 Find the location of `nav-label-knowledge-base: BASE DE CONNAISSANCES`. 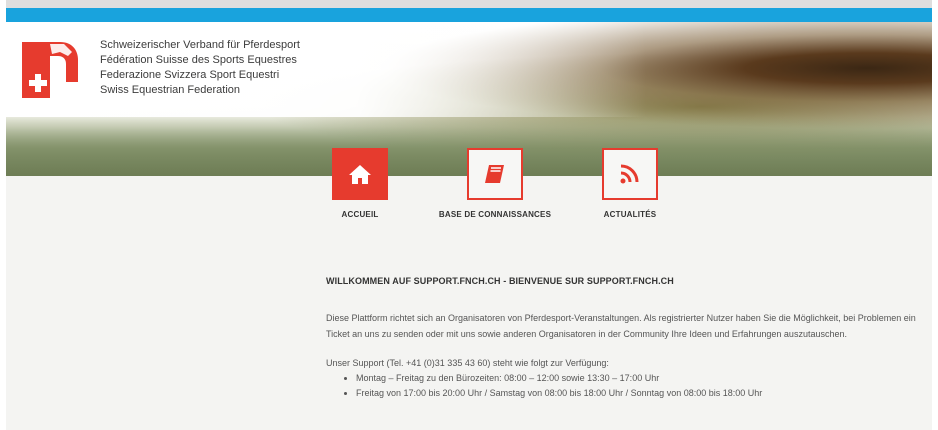

nav-label-knowledge-base: BASE DE CONNAISSANCES is located at coordinates (495, 214).